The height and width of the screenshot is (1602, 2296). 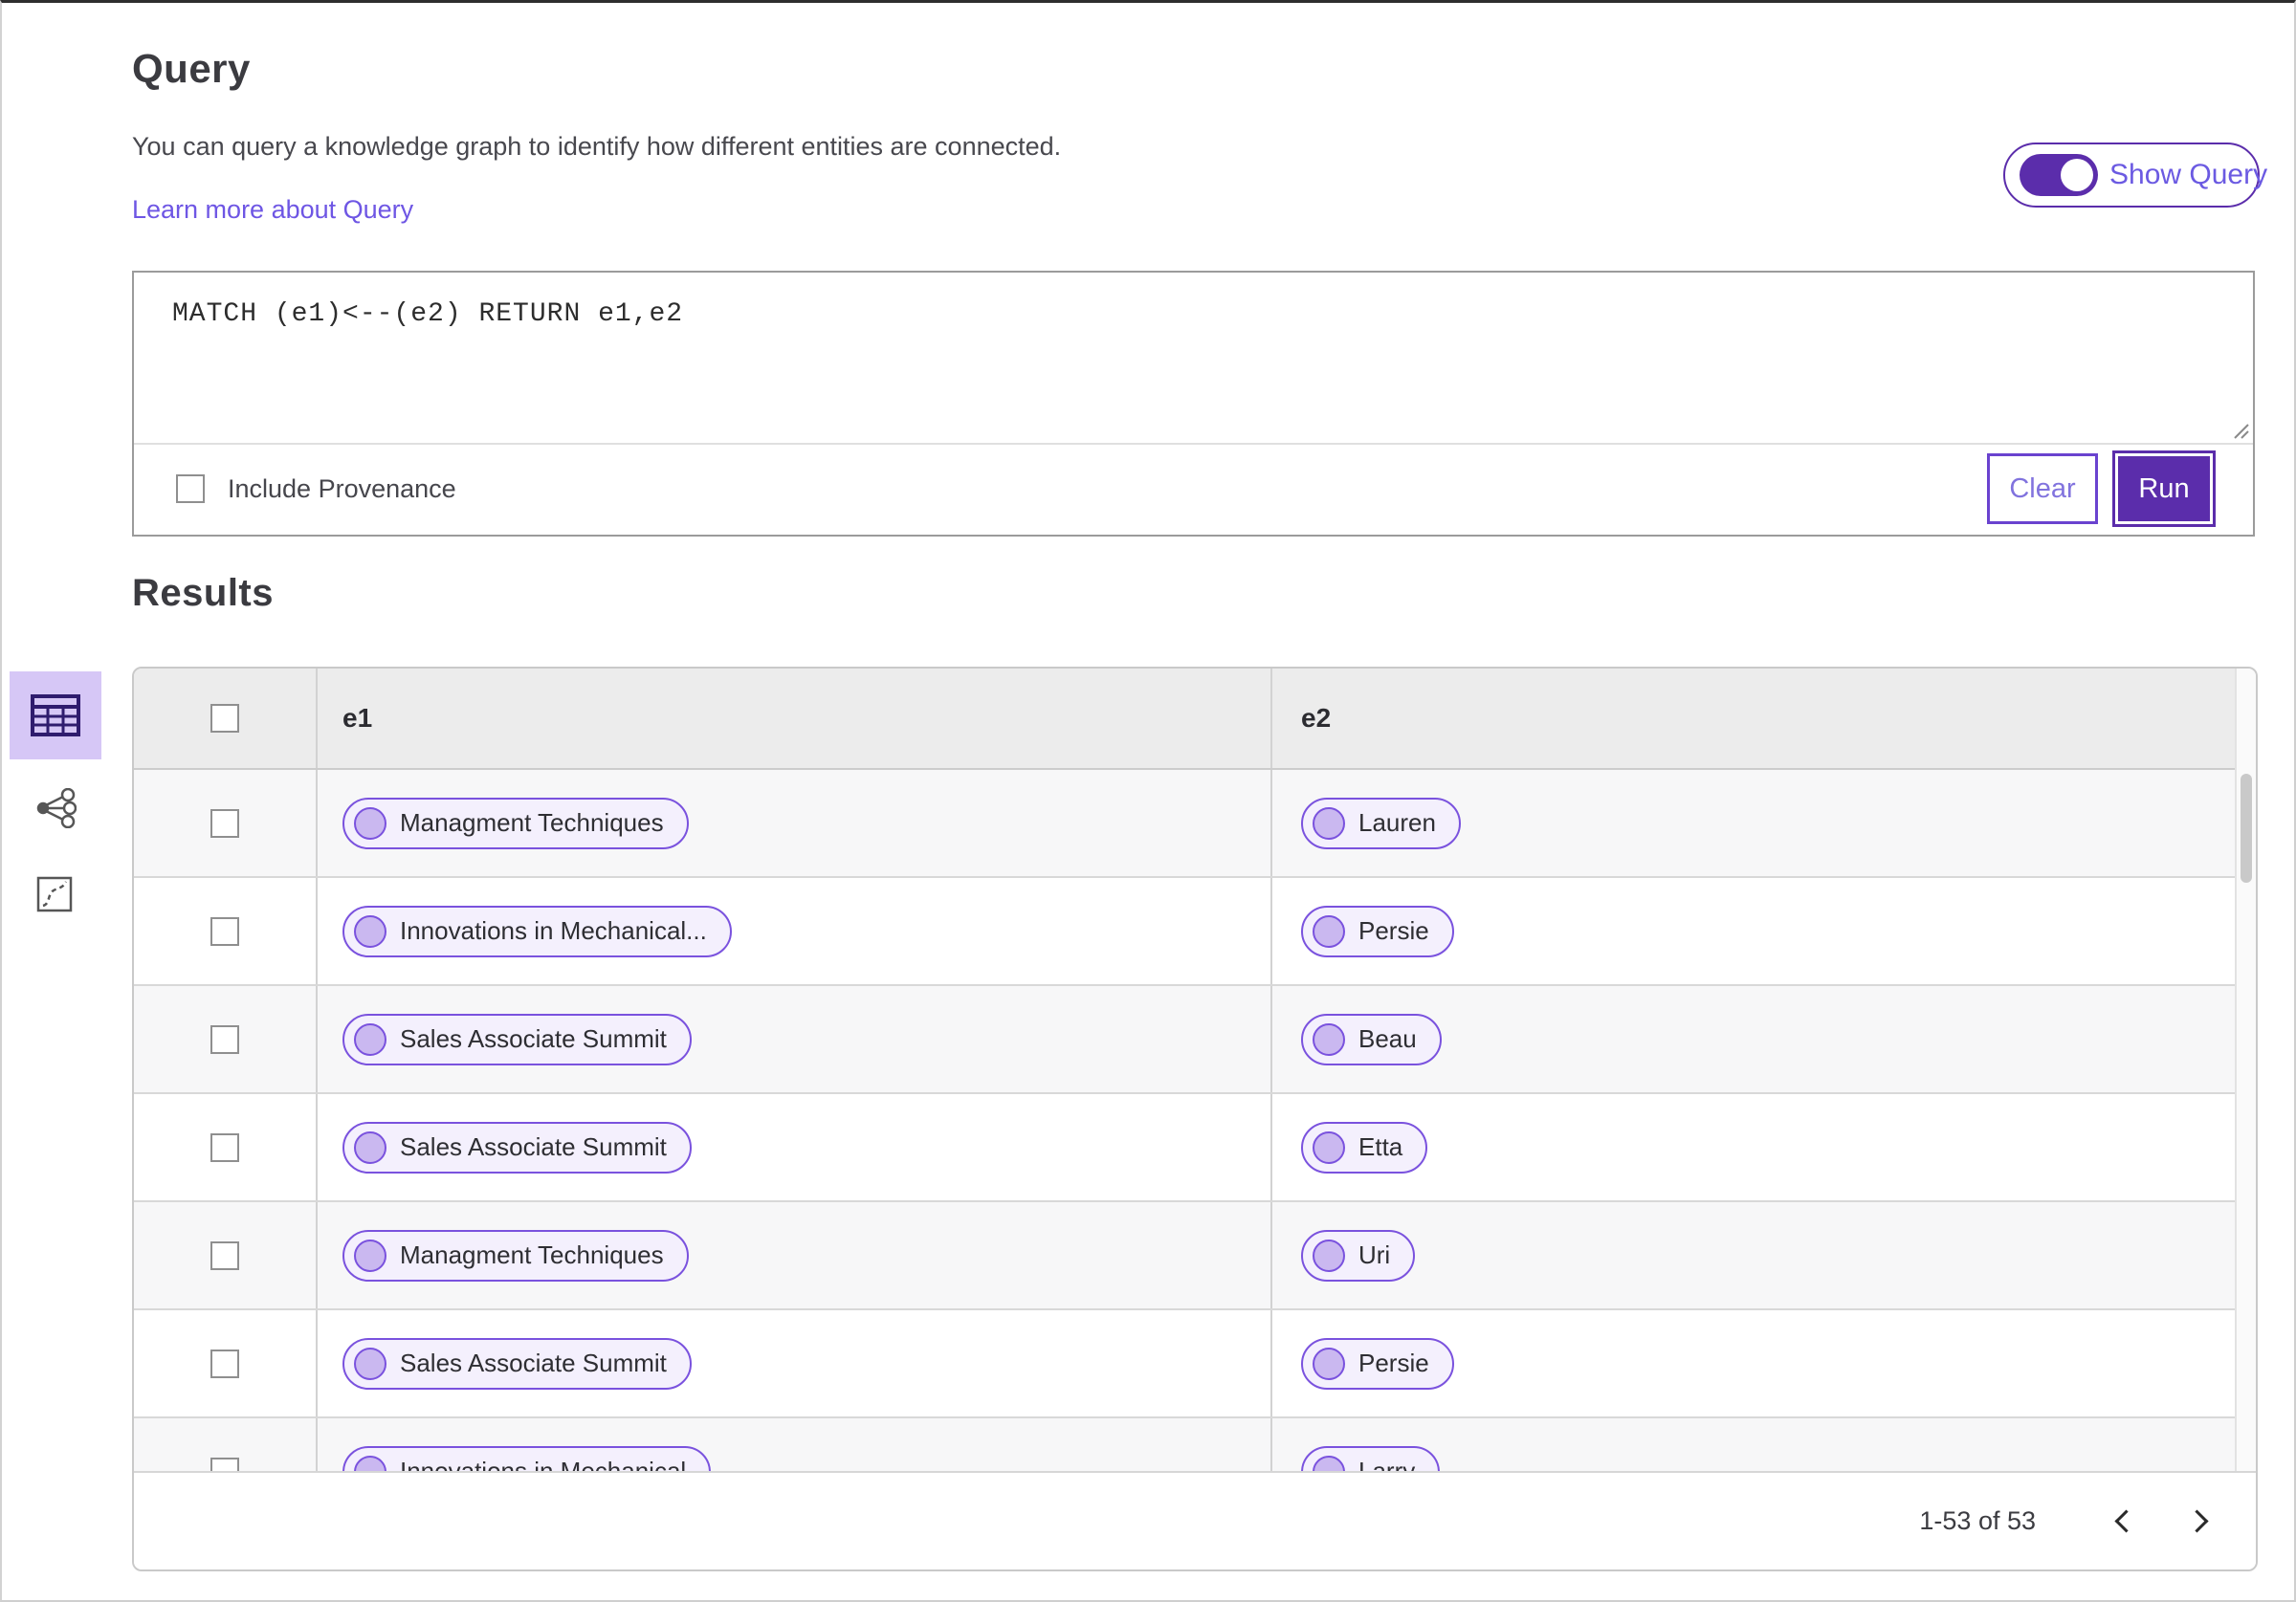 I want to click on entity-pill: Etta, so click(x=1364, y=1147).